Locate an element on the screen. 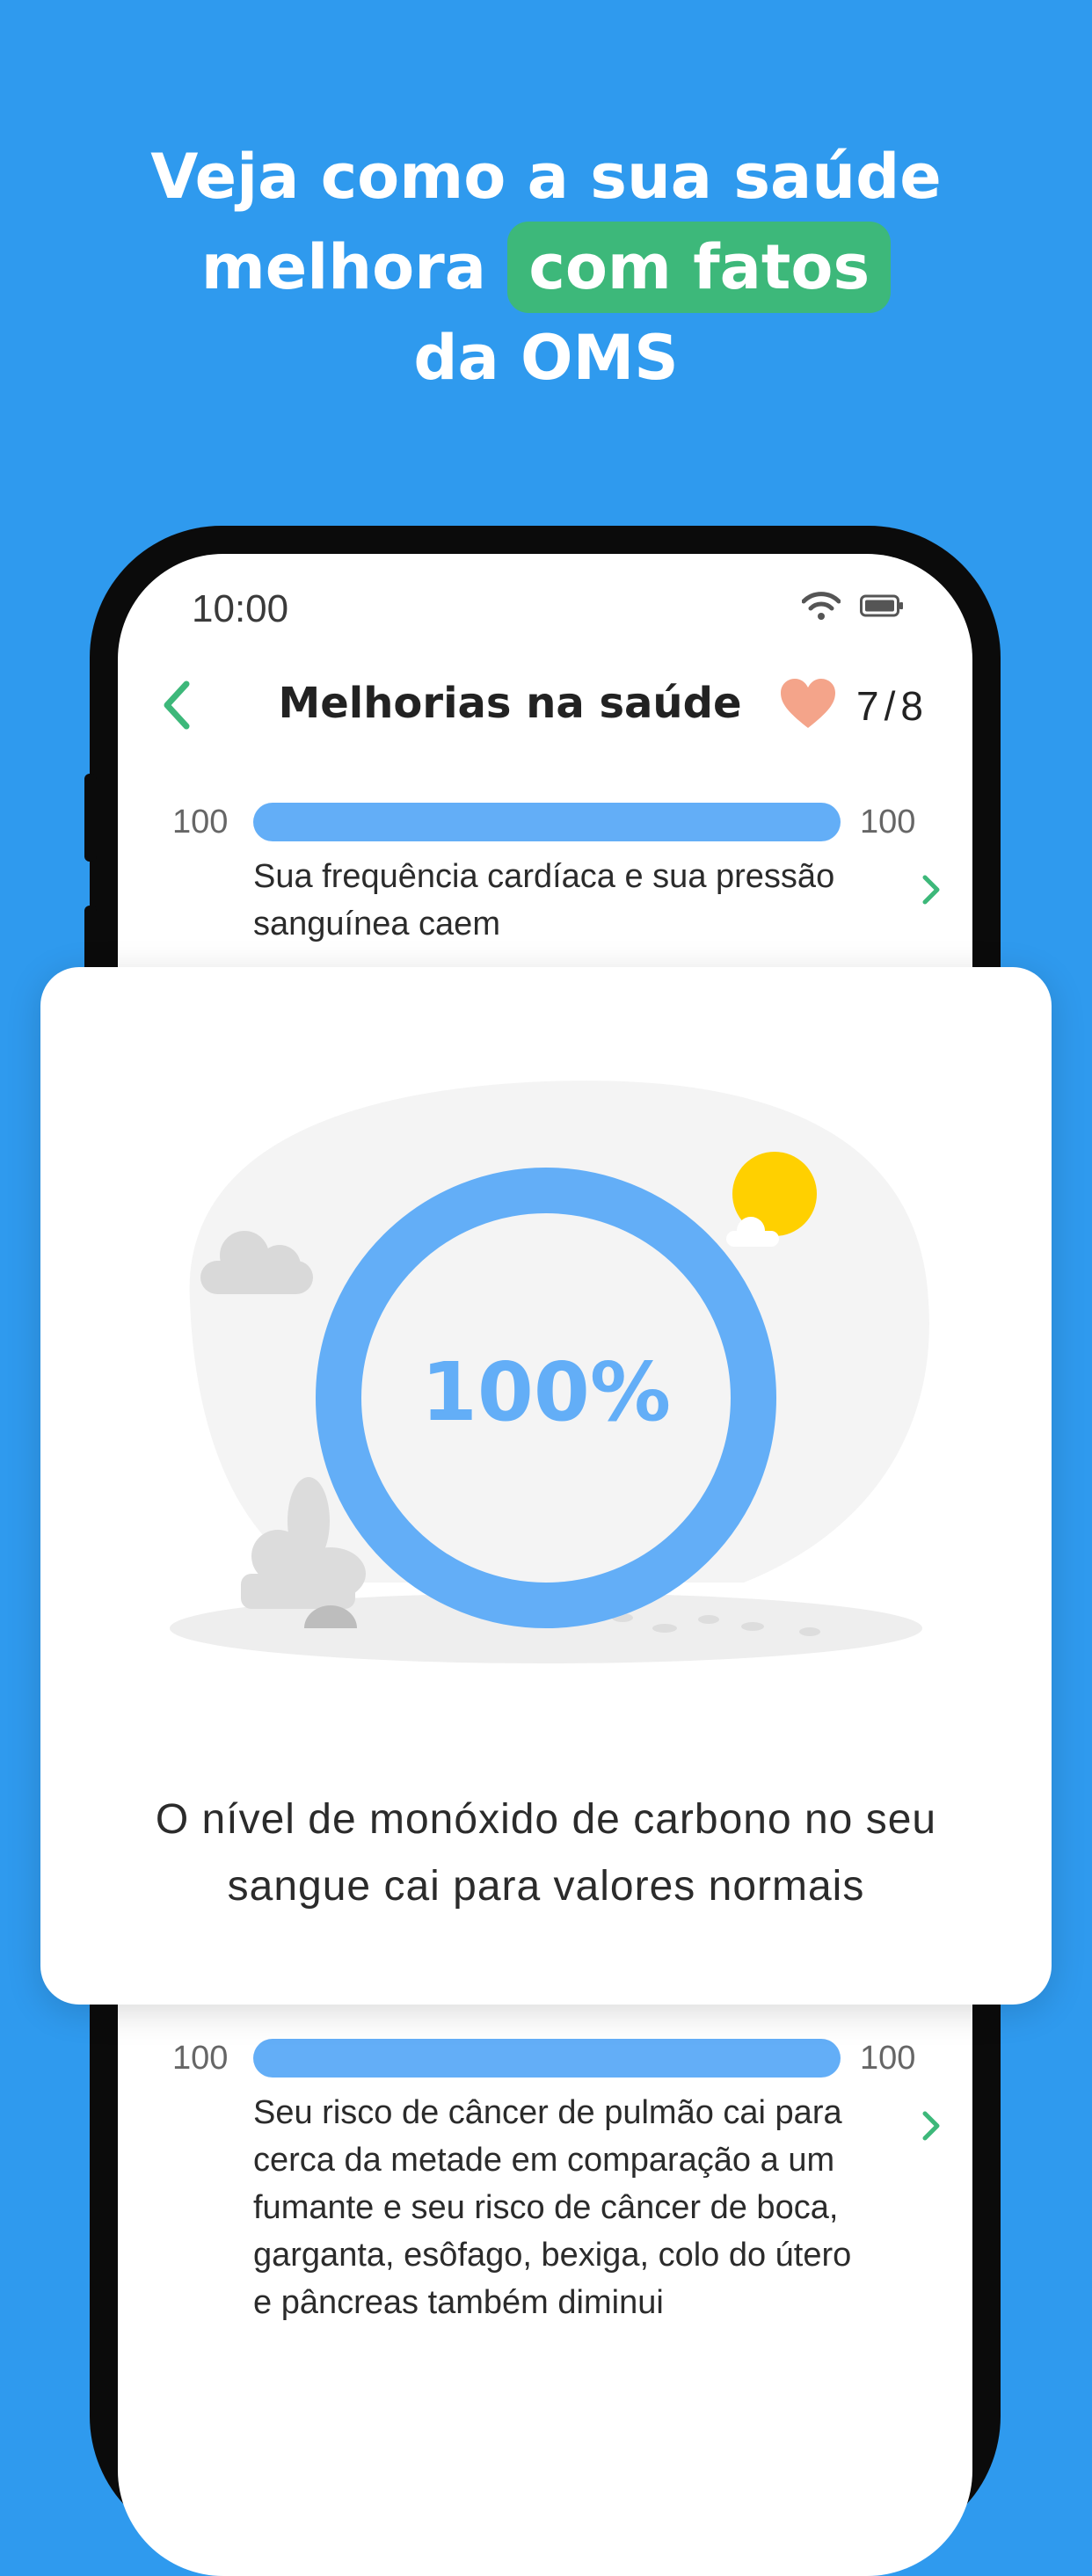 The width and height of the screenshot is (1092, 2576). status-icons is located at coordinates (853, 606).